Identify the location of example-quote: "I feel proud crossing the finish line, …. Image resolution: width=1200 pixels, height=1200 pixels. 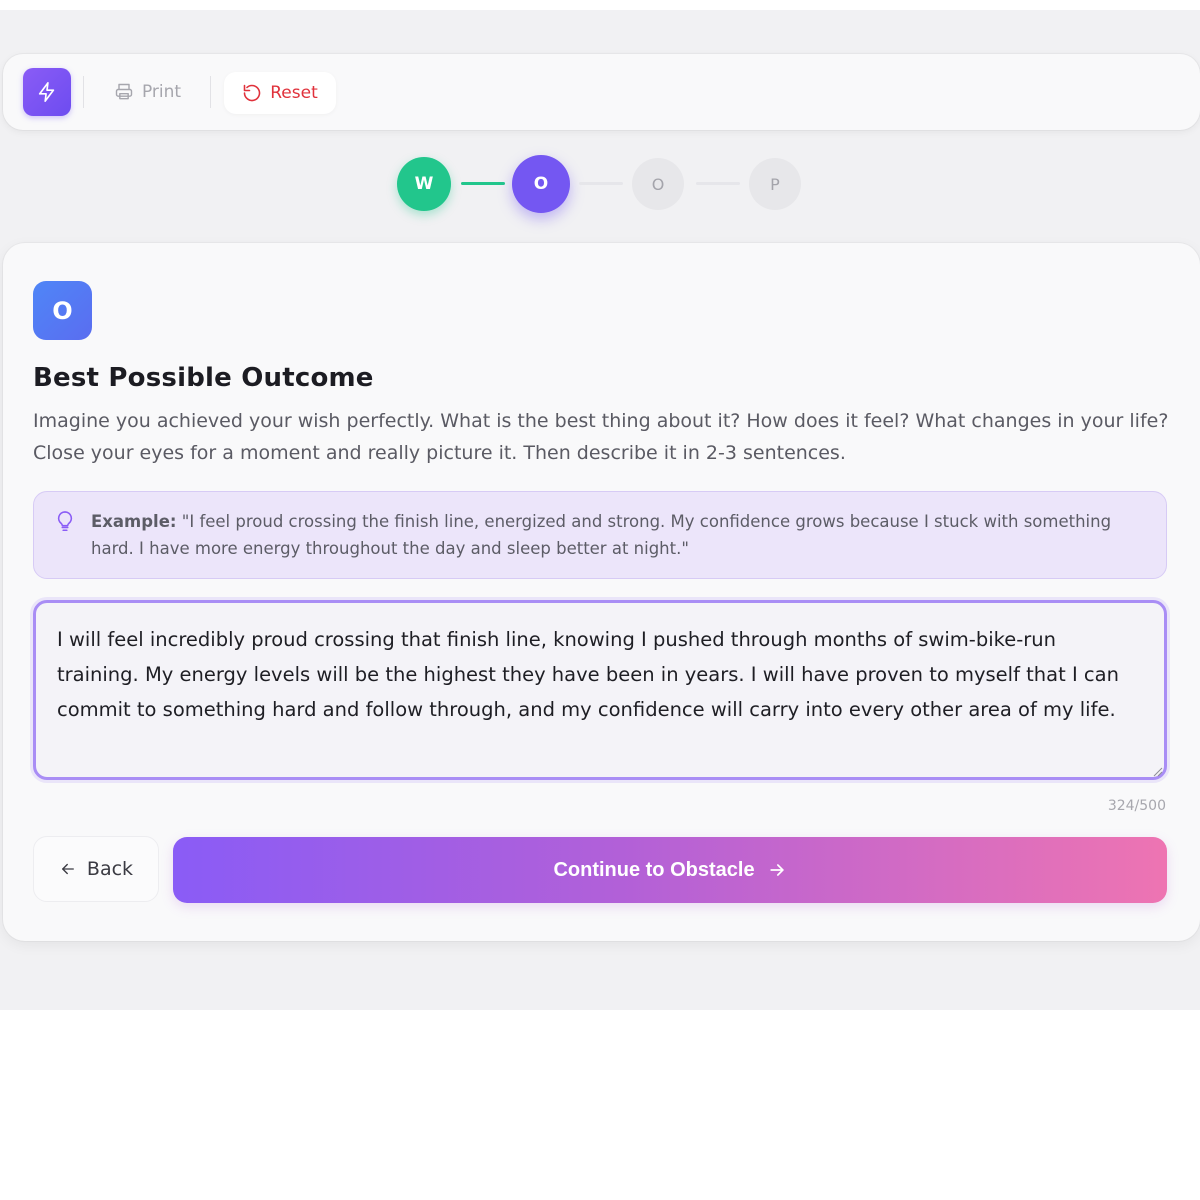
(601, 535).